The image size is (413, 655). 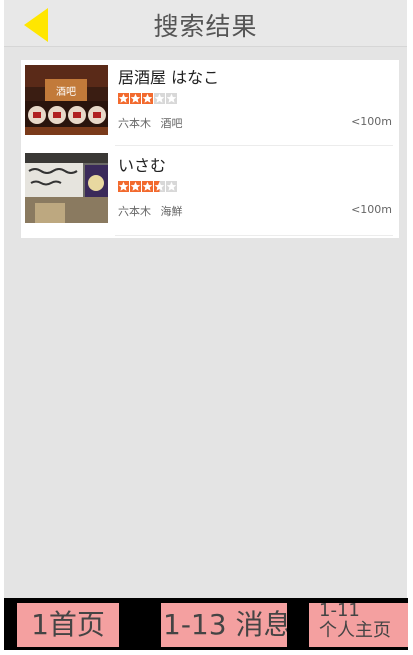 What do you see at coordinates (224, 625) in the screenshot?
I see `tab-messages: 1-13 消息` at bounding box center [224, 625].